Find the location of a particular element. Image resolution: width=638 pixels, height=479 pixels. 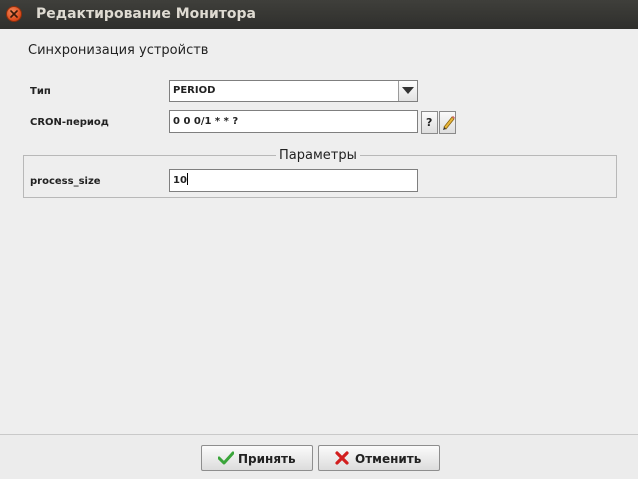

process-size-label: process_size is located at coordinates (65, 181).